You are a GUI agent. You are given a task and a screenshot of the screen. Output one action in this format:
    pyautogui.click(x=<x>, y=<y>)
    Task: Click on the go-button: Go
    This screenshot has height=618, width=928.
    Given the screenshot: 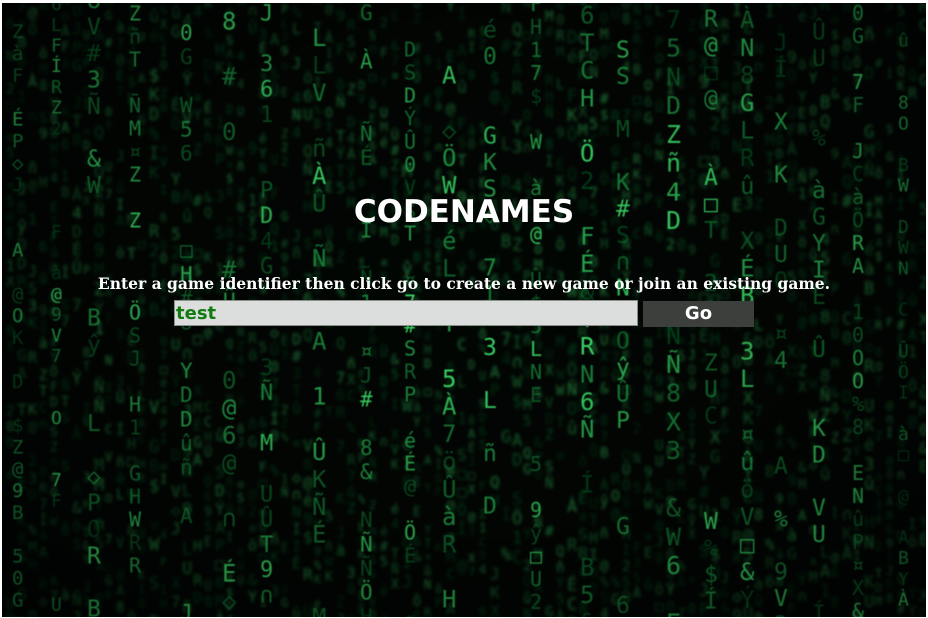 What is the action you would take?
    pyautogui.click(x=698, y=314)
    